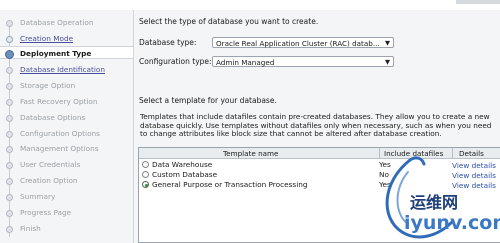  I want to click on step-label: Storage Option, so click(48, 85).